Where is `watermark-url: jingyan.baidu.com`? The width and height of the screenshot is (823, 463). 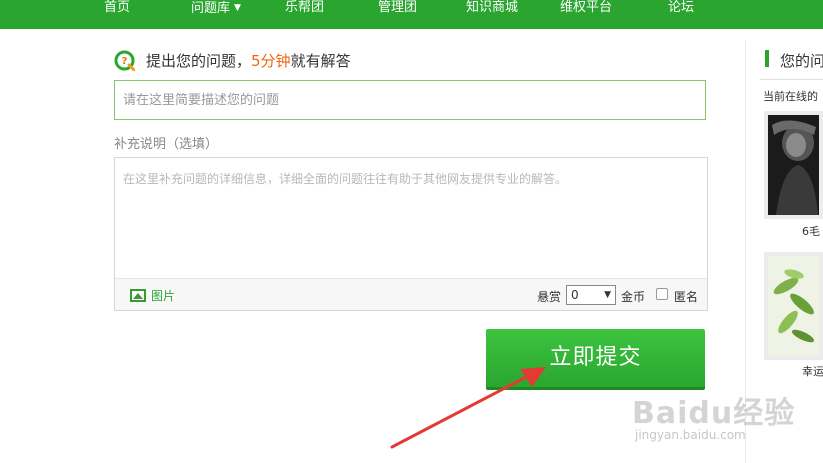
watermark-url: jingyan.baidu.com is located at coordinates (690, 435).